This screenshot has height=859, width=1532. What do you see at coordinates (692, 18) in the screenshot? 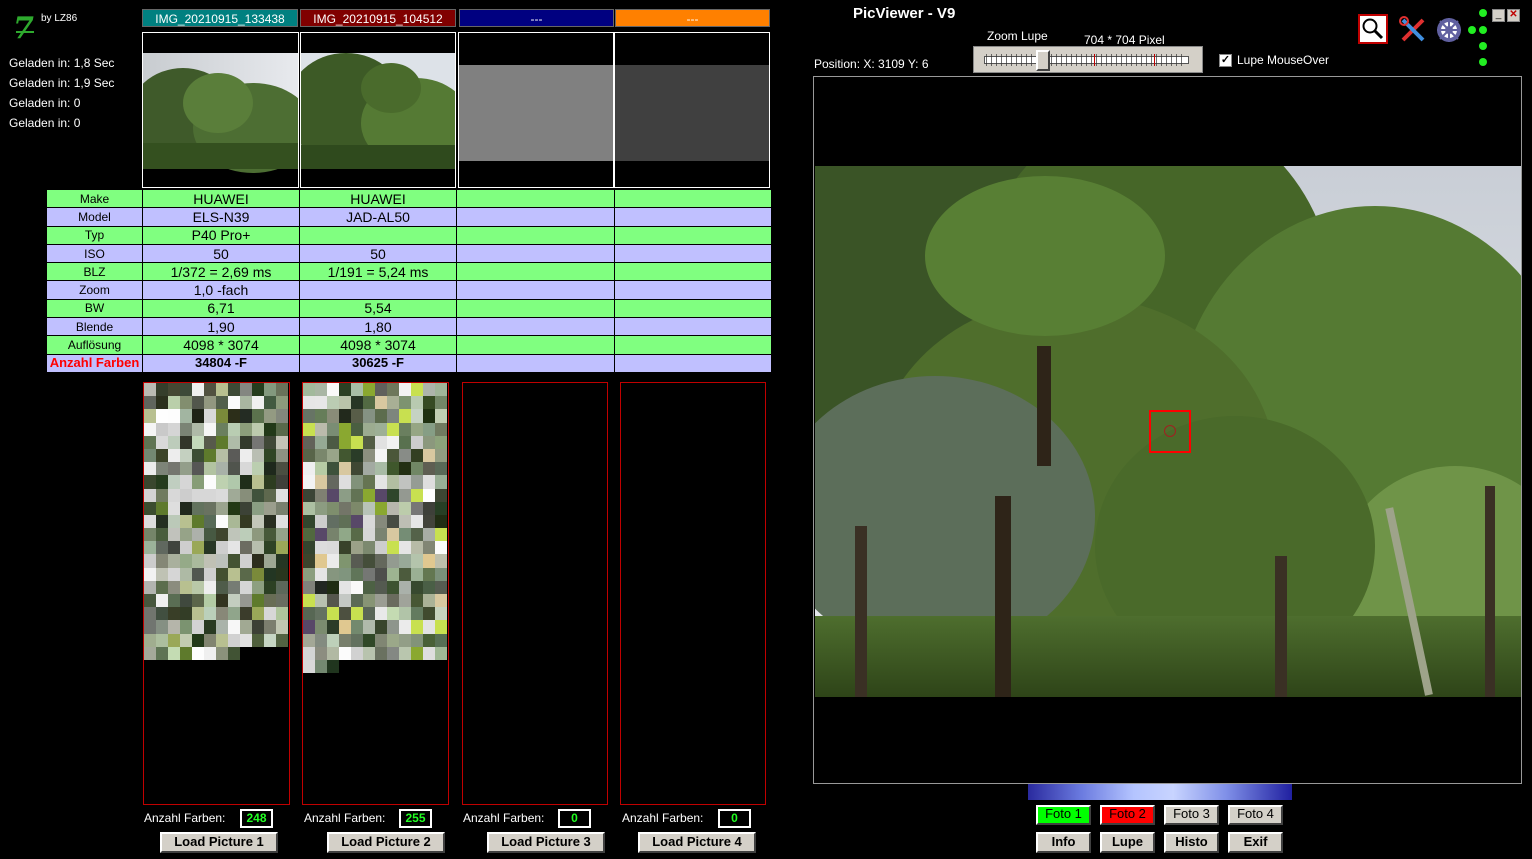
I see `slot4-title: ---` at bounding box center [692, 18].